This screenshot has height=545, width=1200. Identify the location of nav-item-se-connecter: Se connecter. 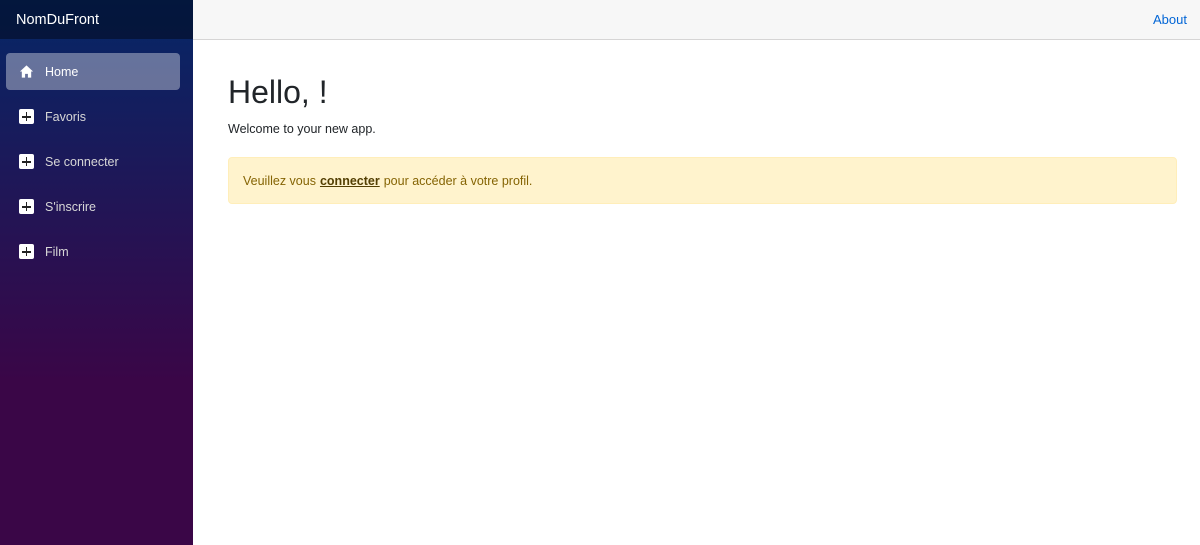
(93, 161).